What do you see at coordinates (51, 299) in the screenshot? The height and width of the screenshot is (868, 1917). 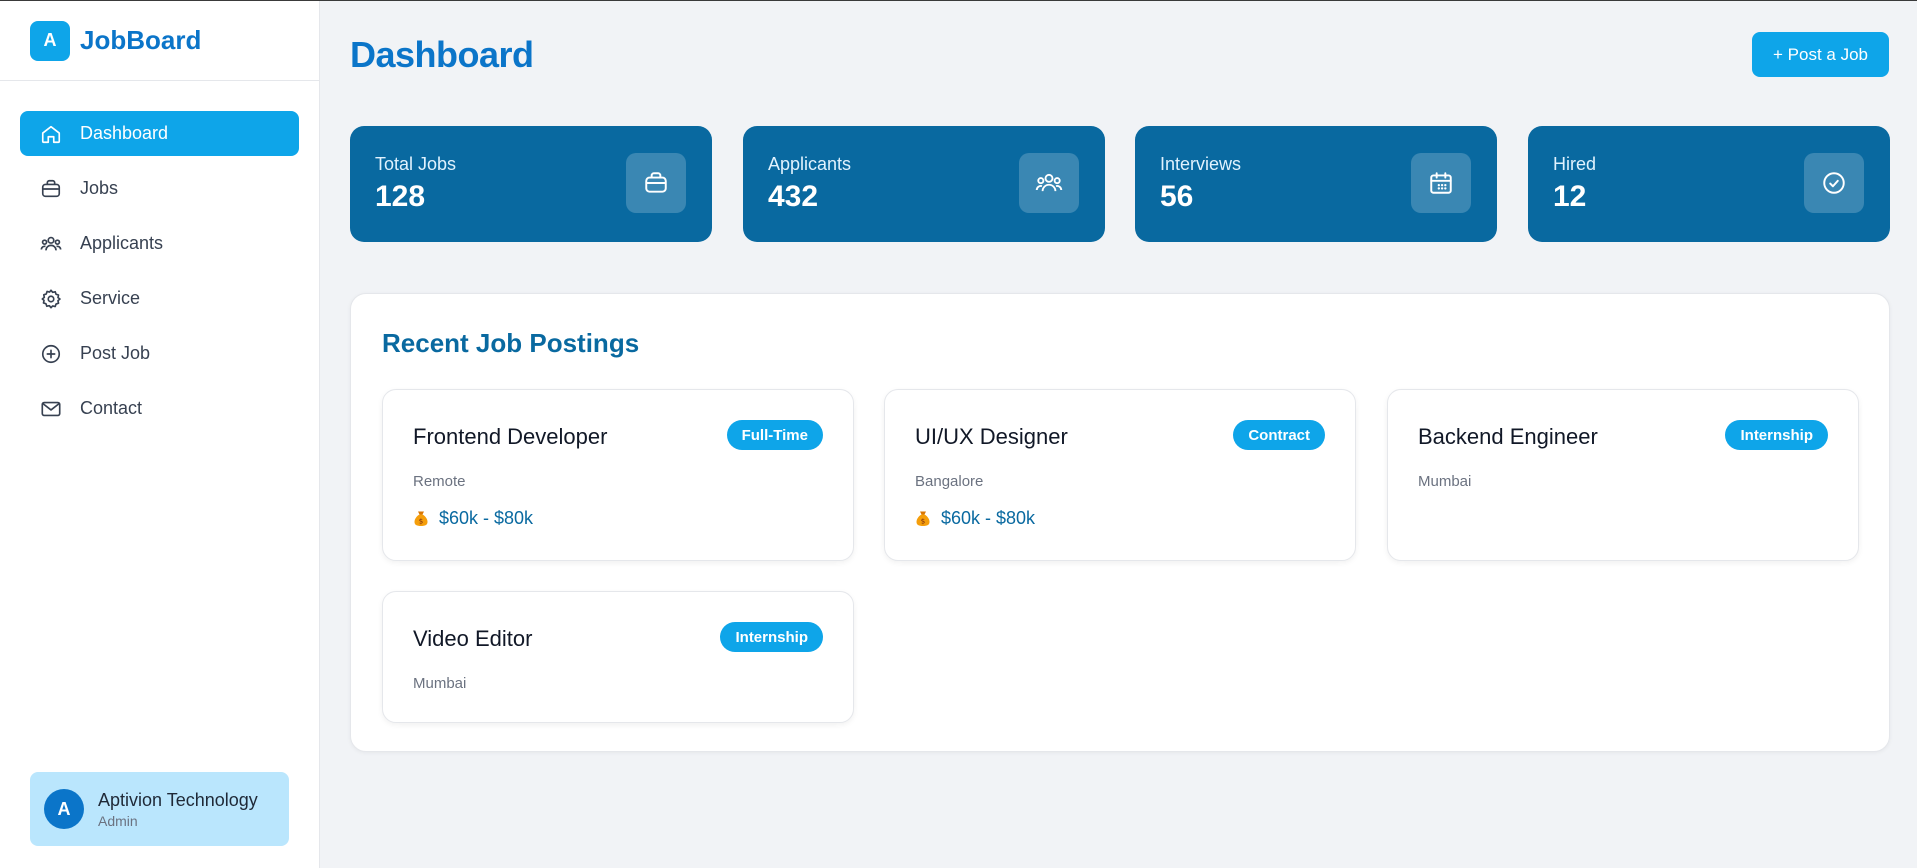 I see `gear-icon` at bounding box center [51, 299].